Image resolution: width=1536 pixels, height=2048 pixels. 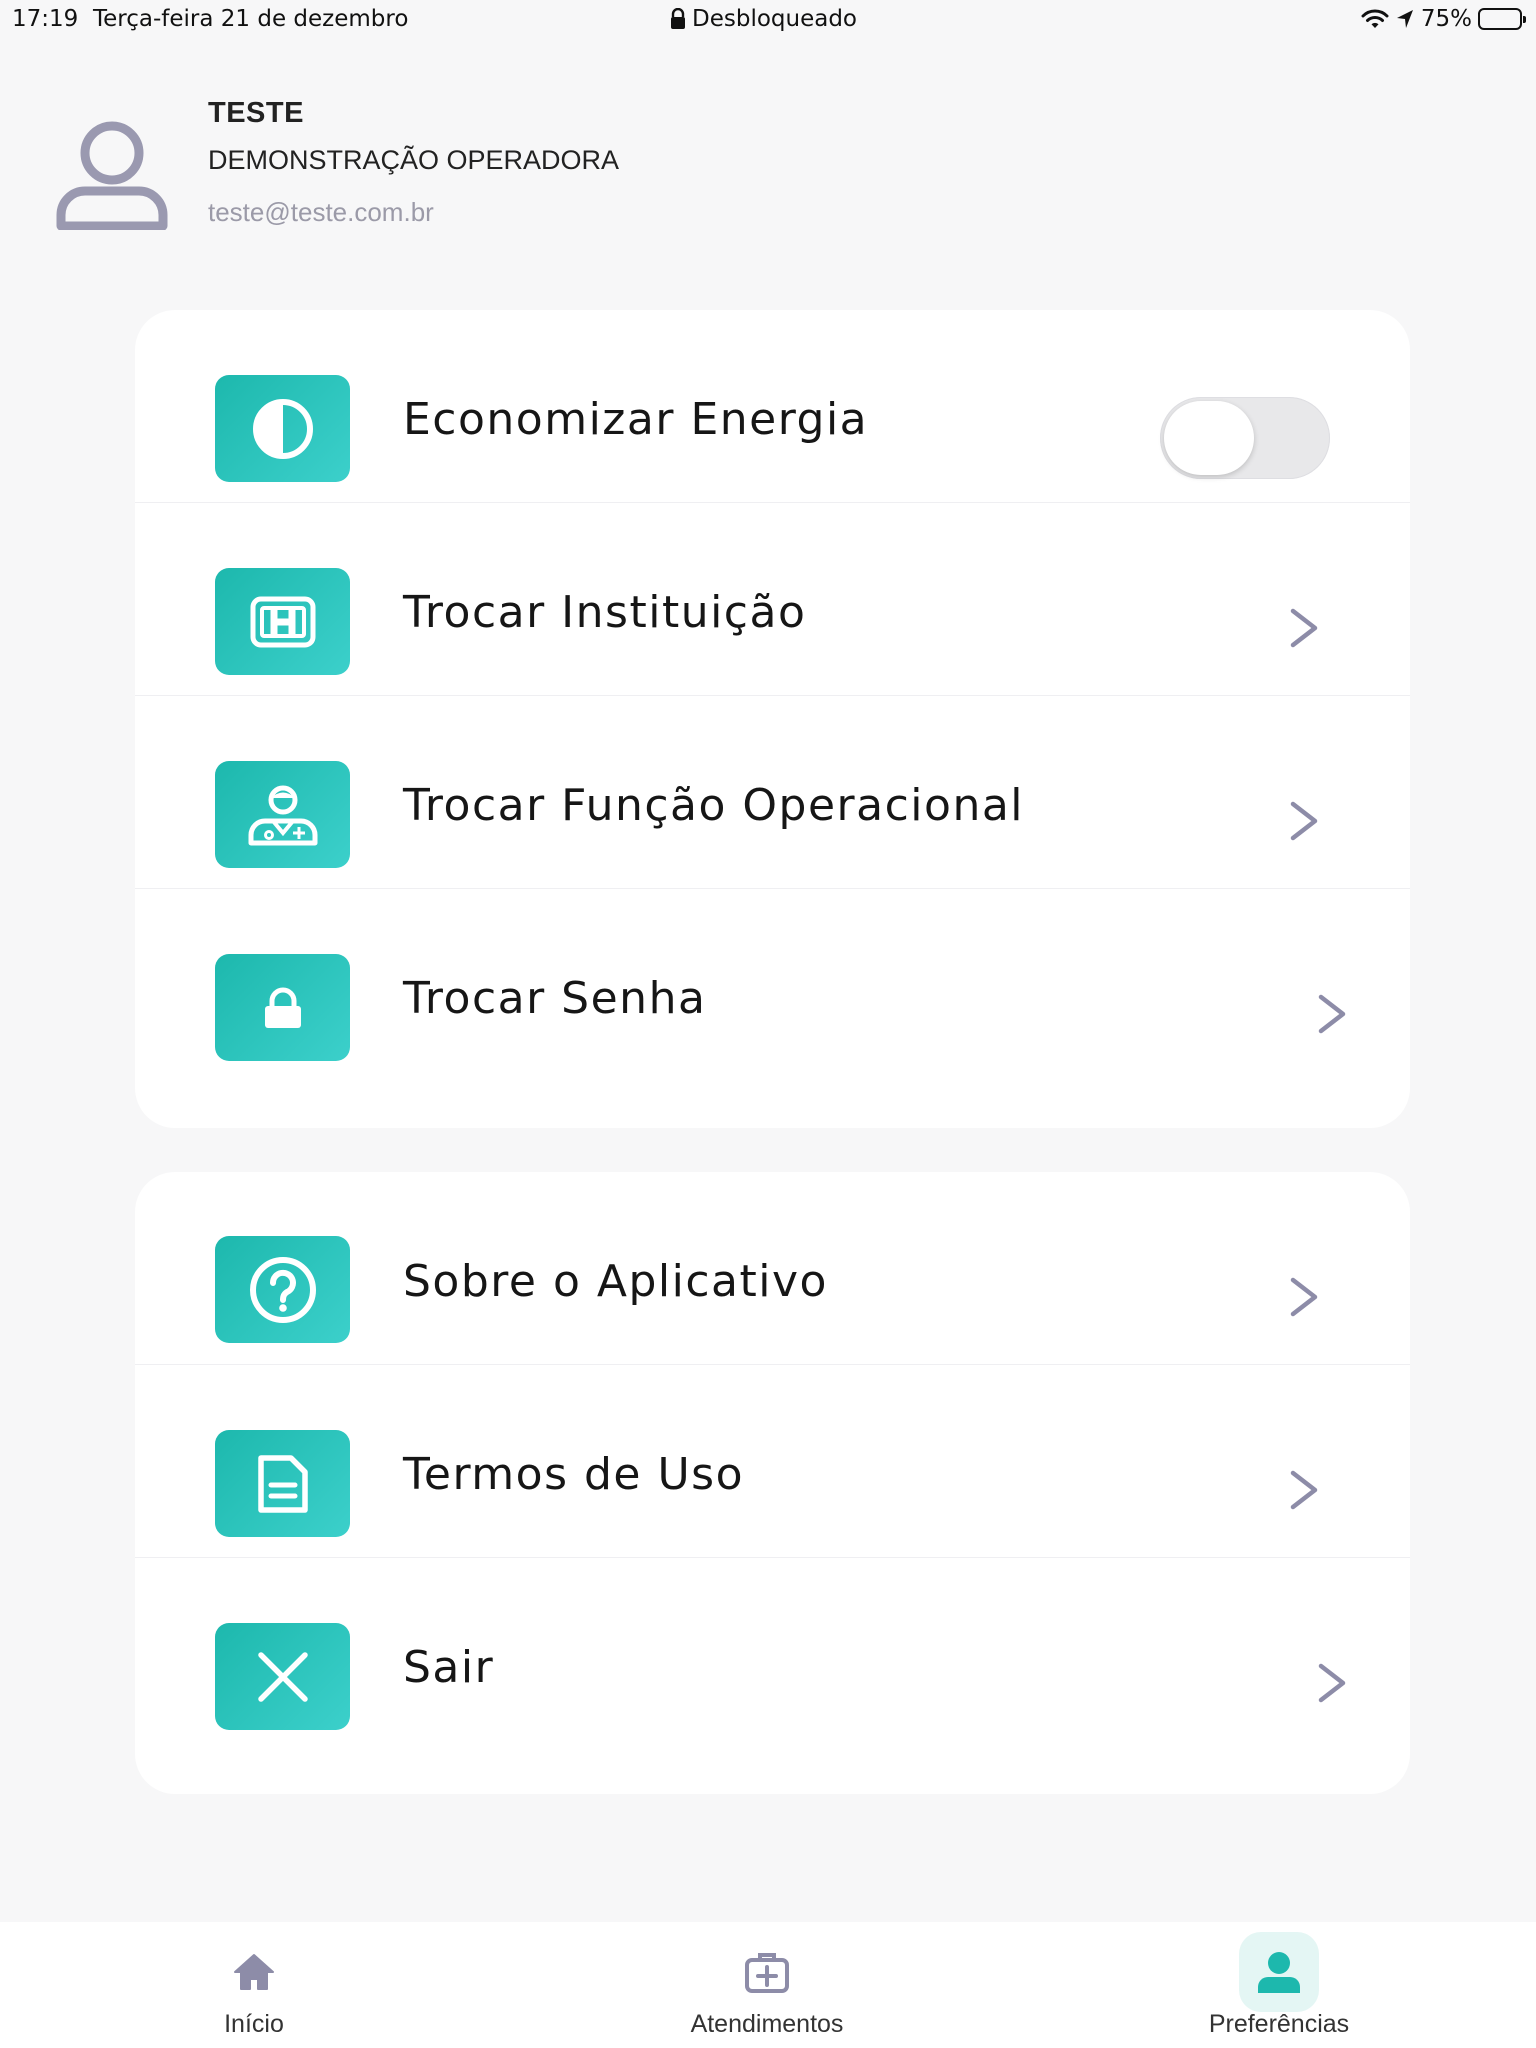 I want to click on hospital-icon, so click(x=282, y=621).